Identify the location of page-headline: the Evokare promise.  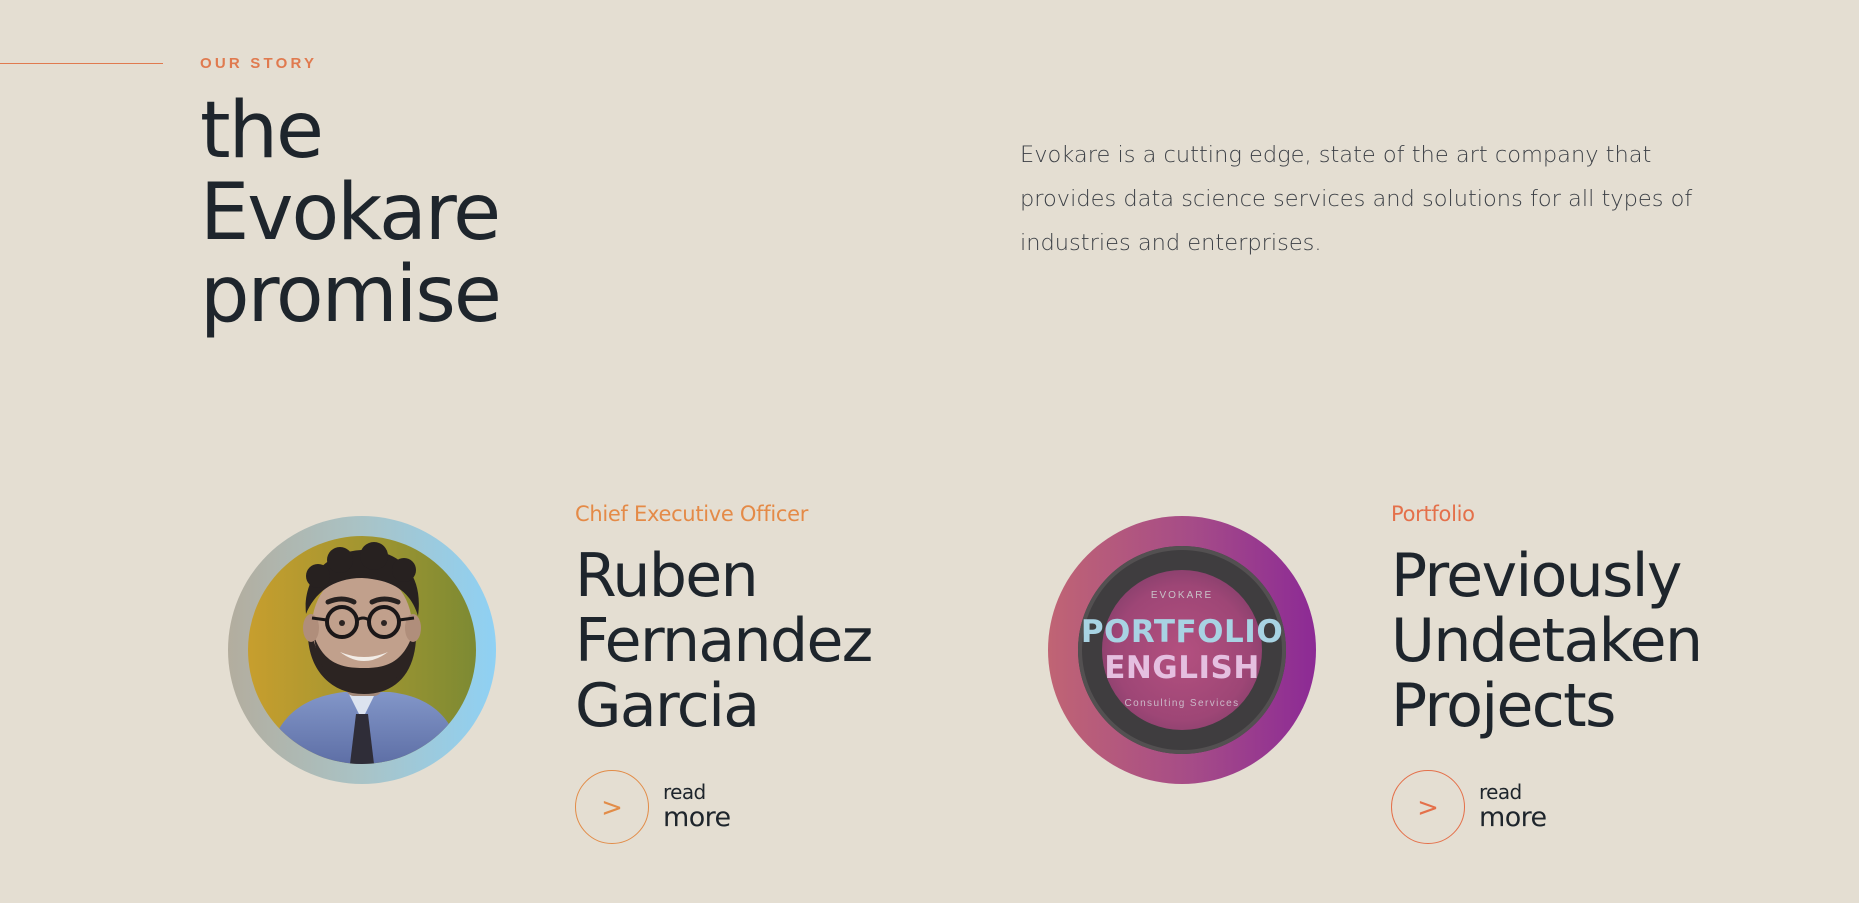
(351, 213).